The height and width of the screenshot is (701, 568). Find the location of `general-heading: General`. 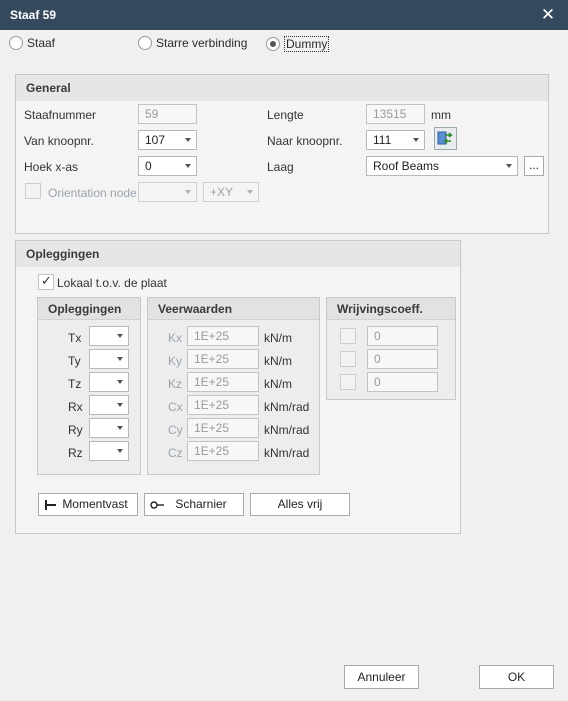

general-heading: General is located at coordinates (282, 88).